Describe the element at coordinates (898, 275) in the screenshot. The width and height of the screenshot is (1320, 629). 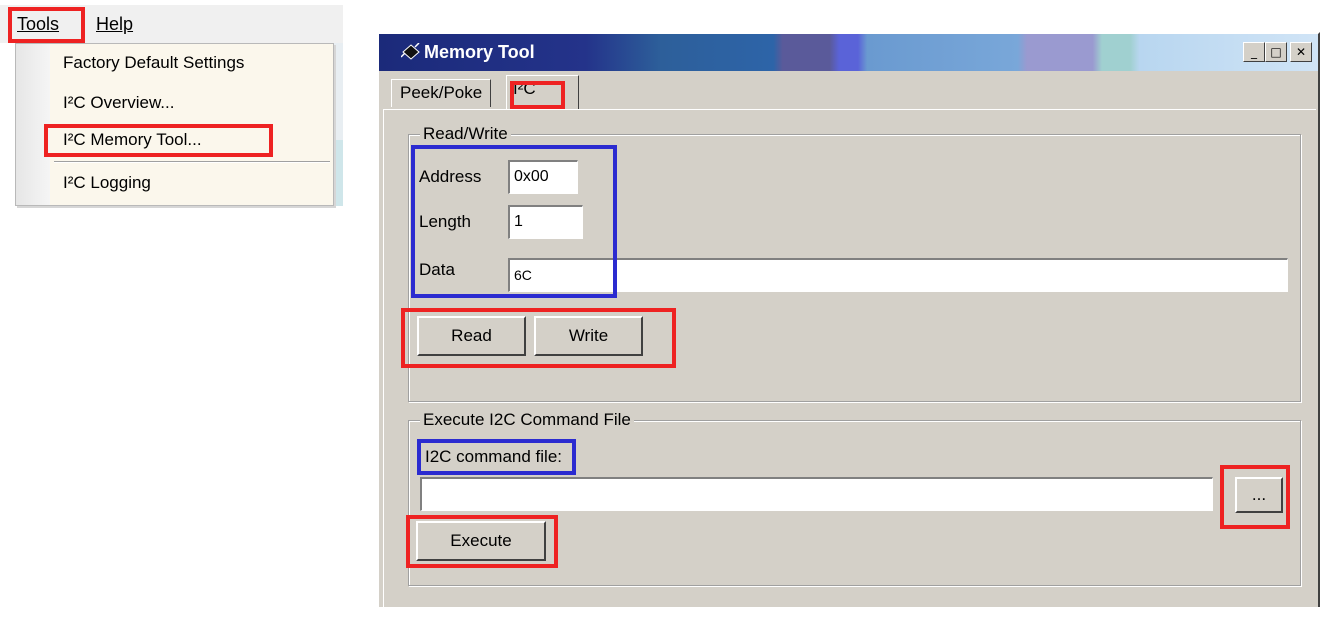
I see `data-field: 6C` at that location.